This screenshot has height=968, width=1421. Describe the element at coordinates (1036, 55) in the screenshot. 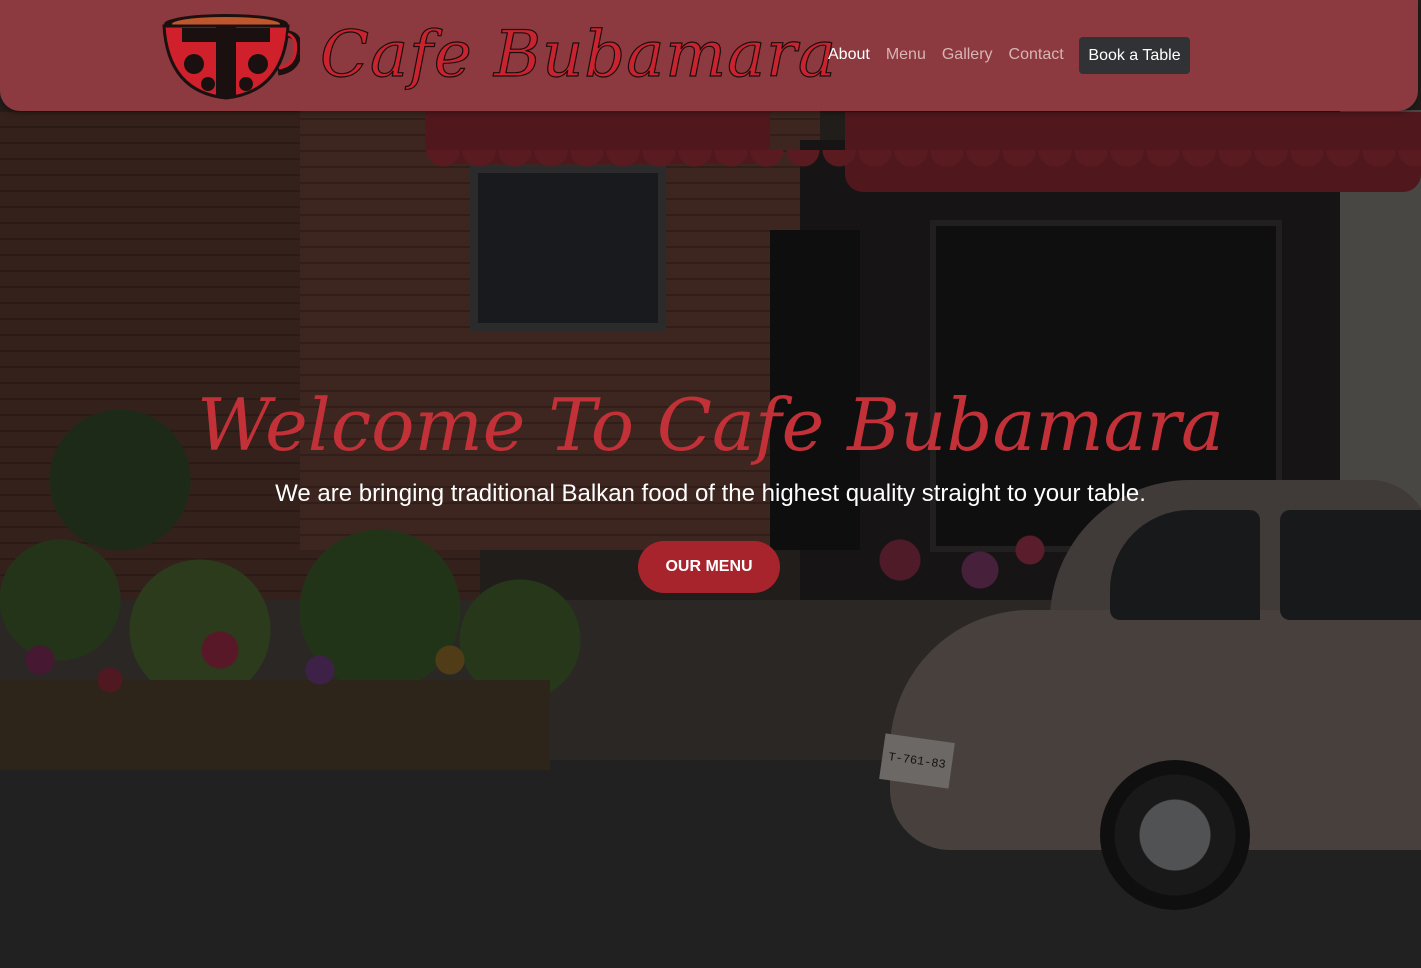

I see `nav-item-contact: Contact` at that location.